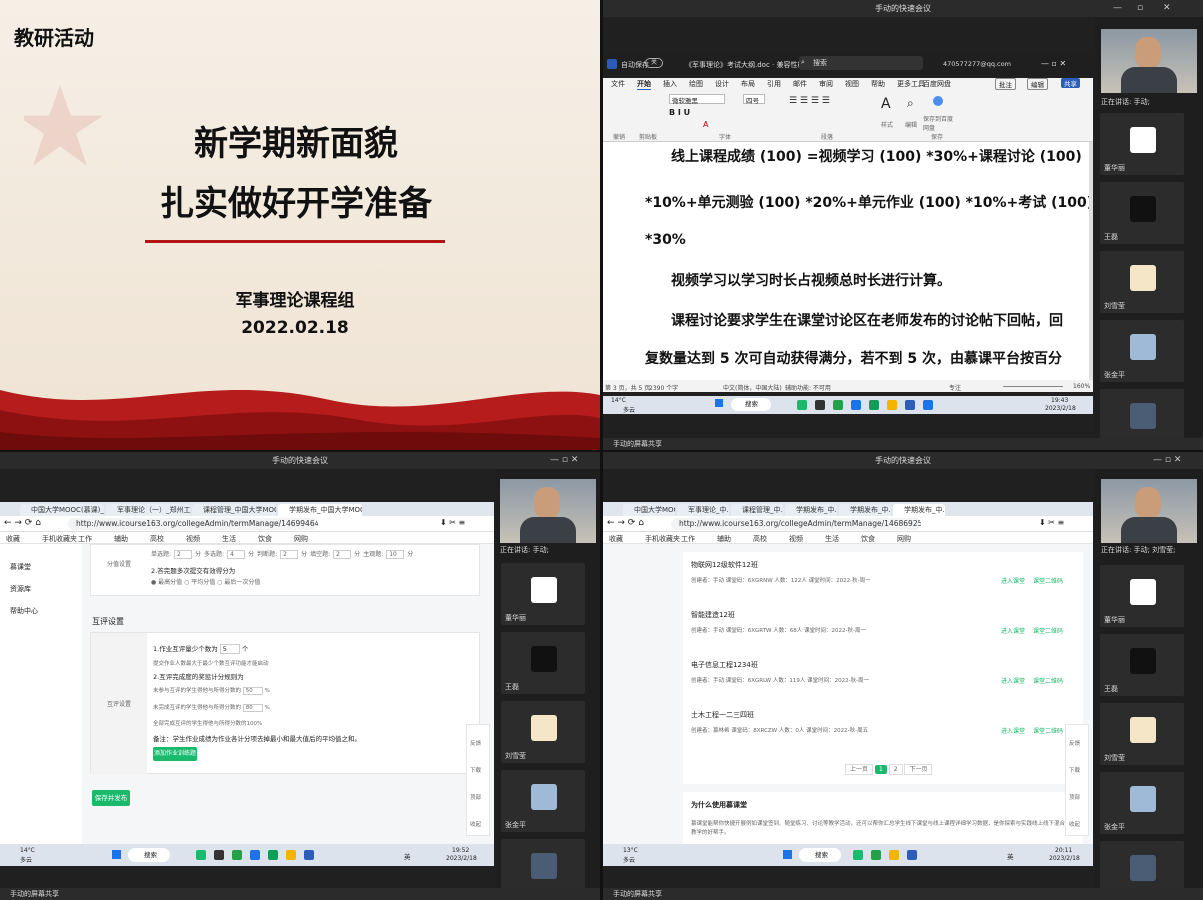  I want to click on ribbon-tab-6: 引用, so click(774, 84).